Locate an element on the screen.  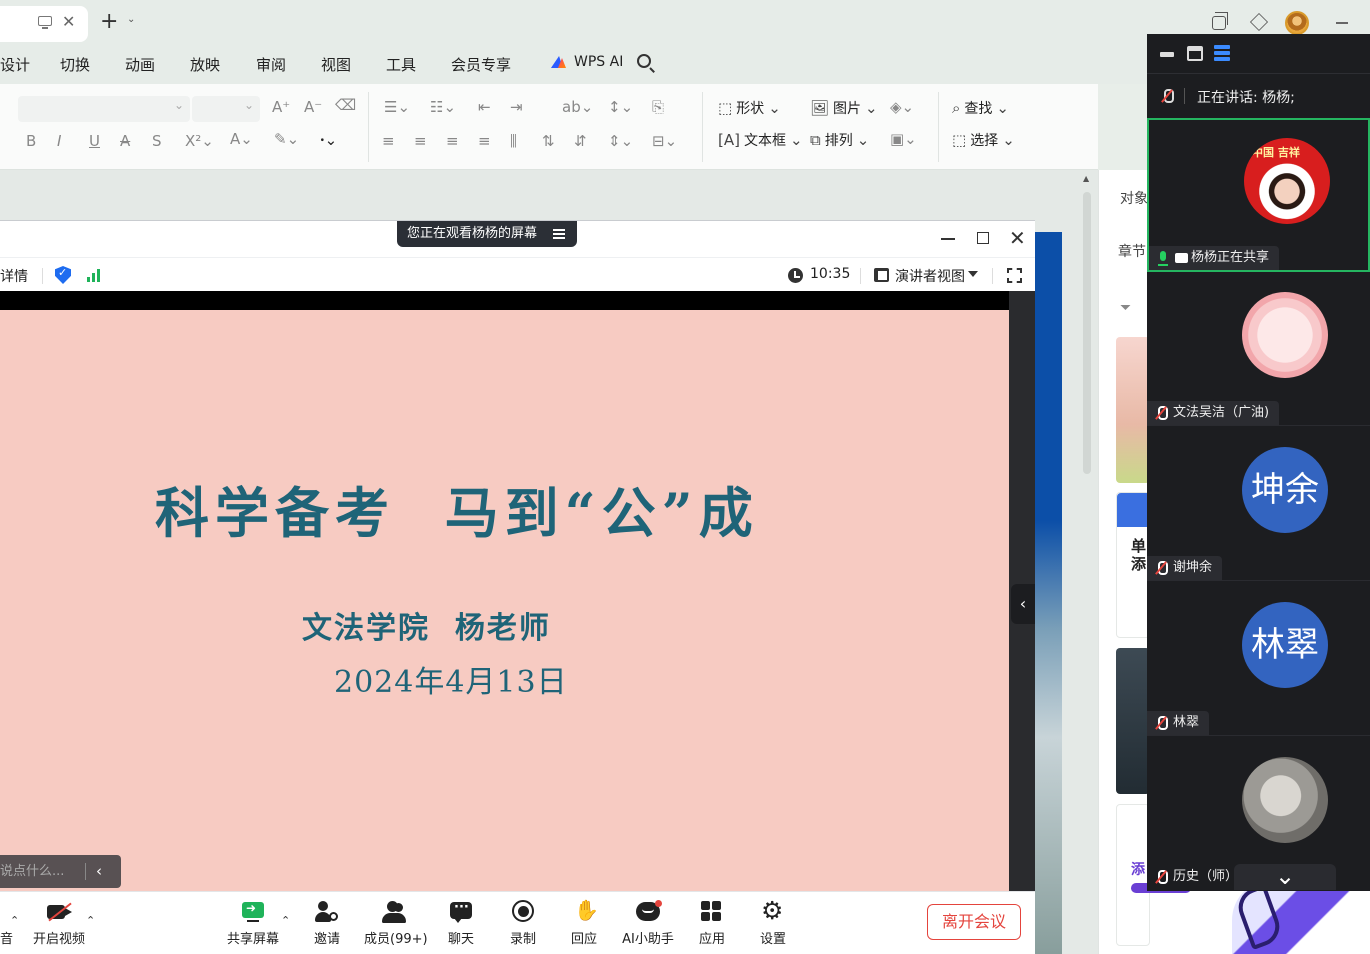
menu-transition: 切换 is located at coordinates (75, 64).